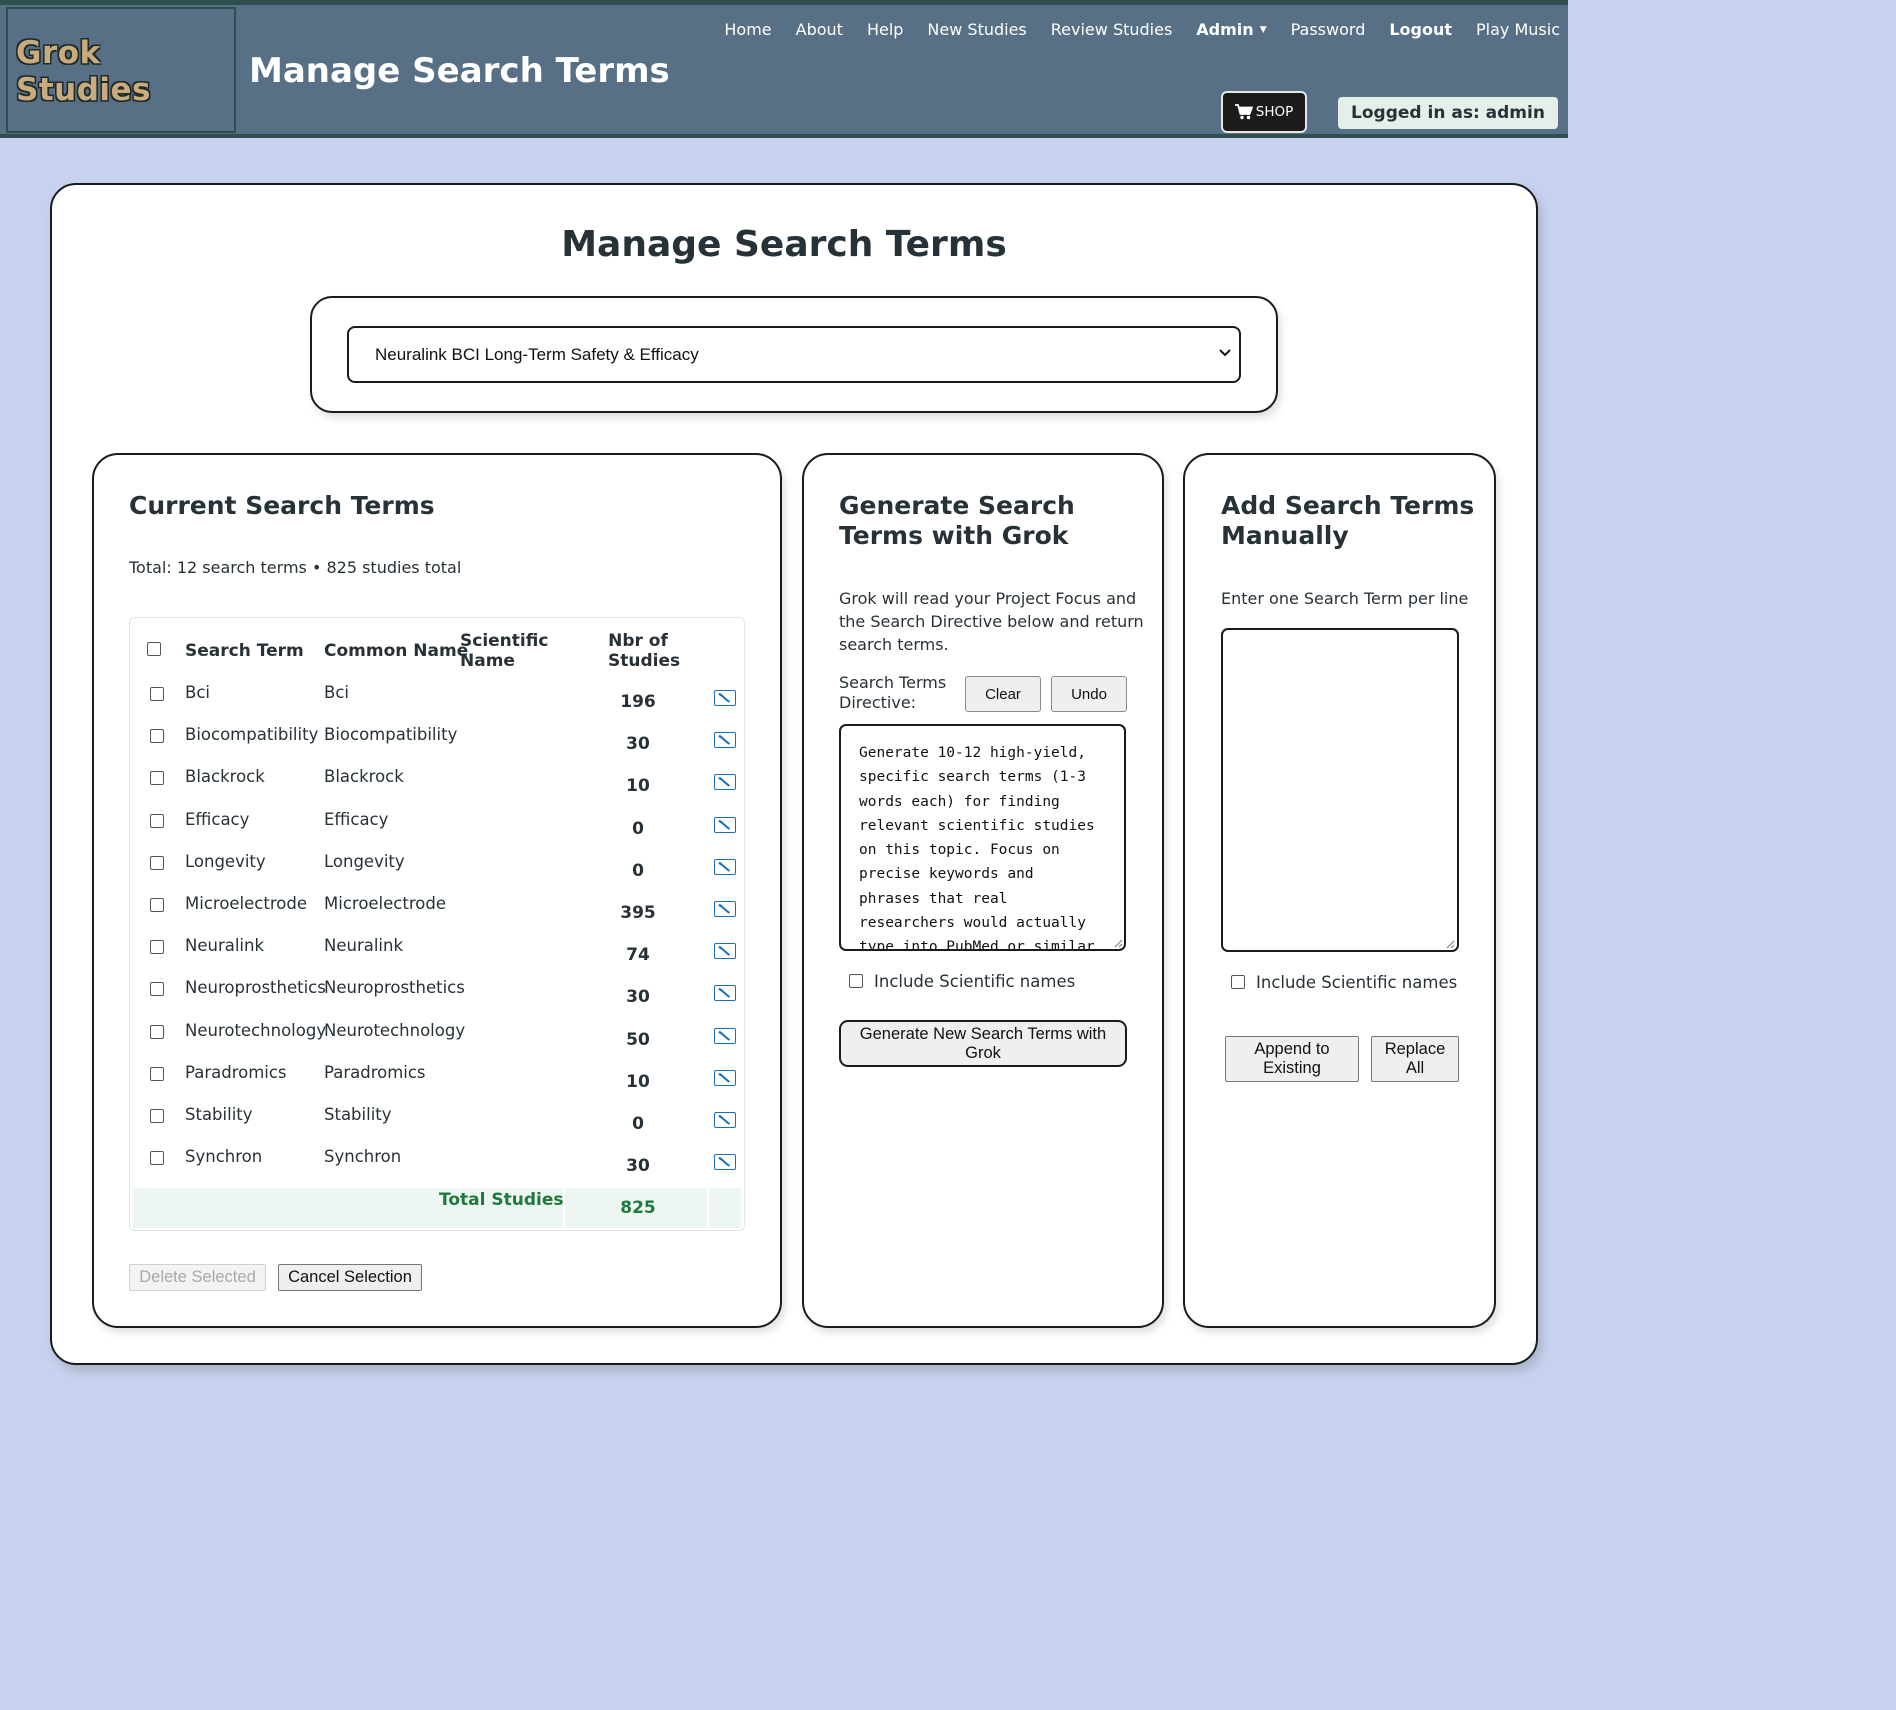  What do you see at coordinates (255, 987) in the screenshot?
I see `row-search-term: Neuroprosthetics` at bounding box center [255, 987].